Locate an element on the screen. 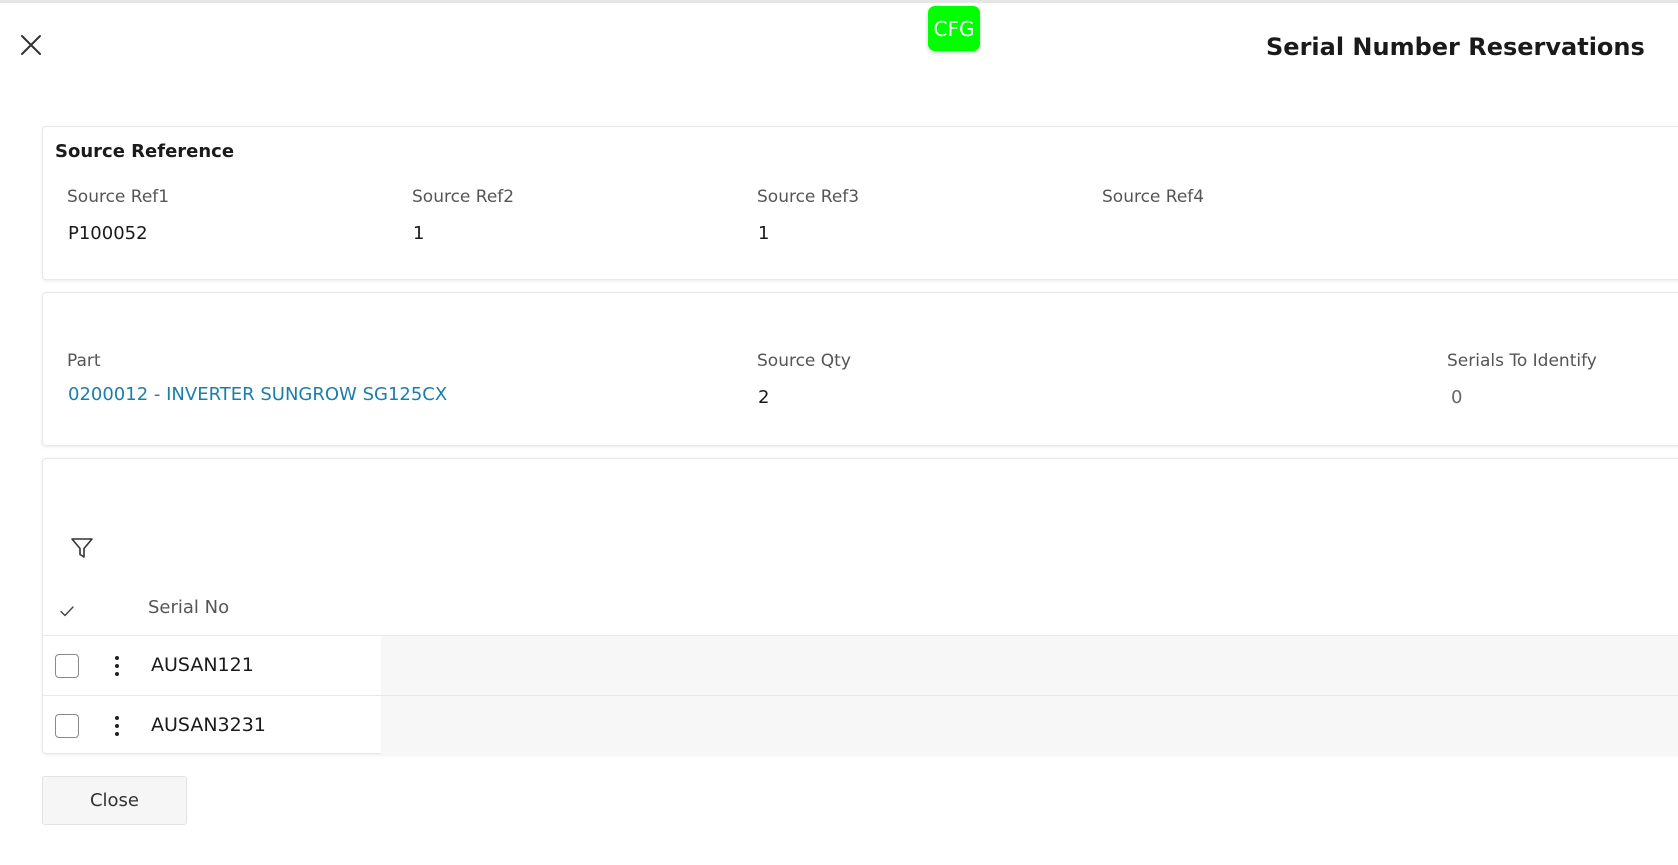  section-title-source-reference: Source Reference is located at coordinates (145, 151).